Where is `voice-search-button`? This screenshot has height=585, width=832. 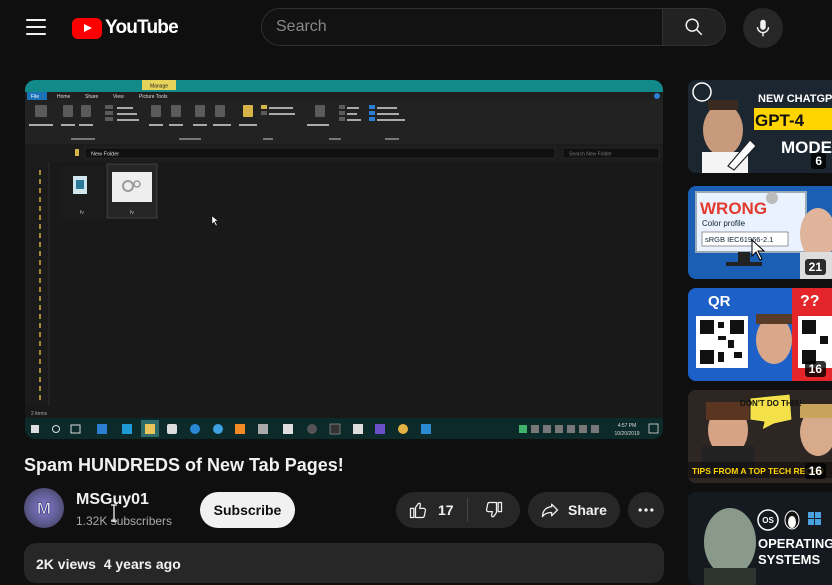 voice-search-button is located at coordinates (763, 28).